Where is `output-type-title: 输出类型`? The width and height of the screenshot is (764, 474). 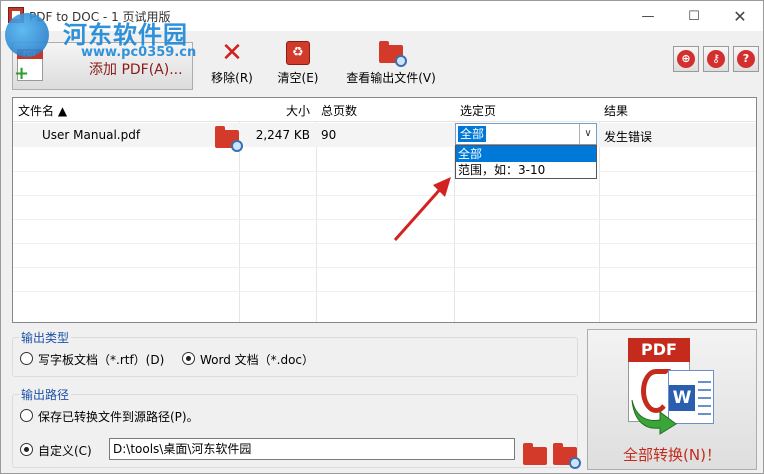 output-type-title: 输出类型 is located at coordinates (45, 337).